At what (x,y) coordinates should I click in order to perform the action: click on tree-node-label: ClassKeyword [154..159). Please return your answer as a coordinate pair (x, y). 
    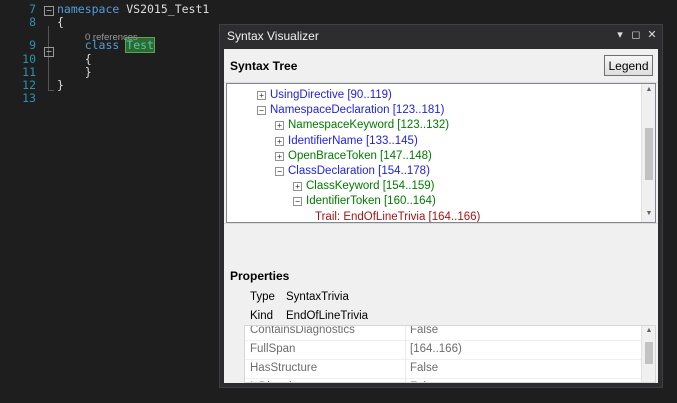
    Looking at the image, I should click on (370, 186).